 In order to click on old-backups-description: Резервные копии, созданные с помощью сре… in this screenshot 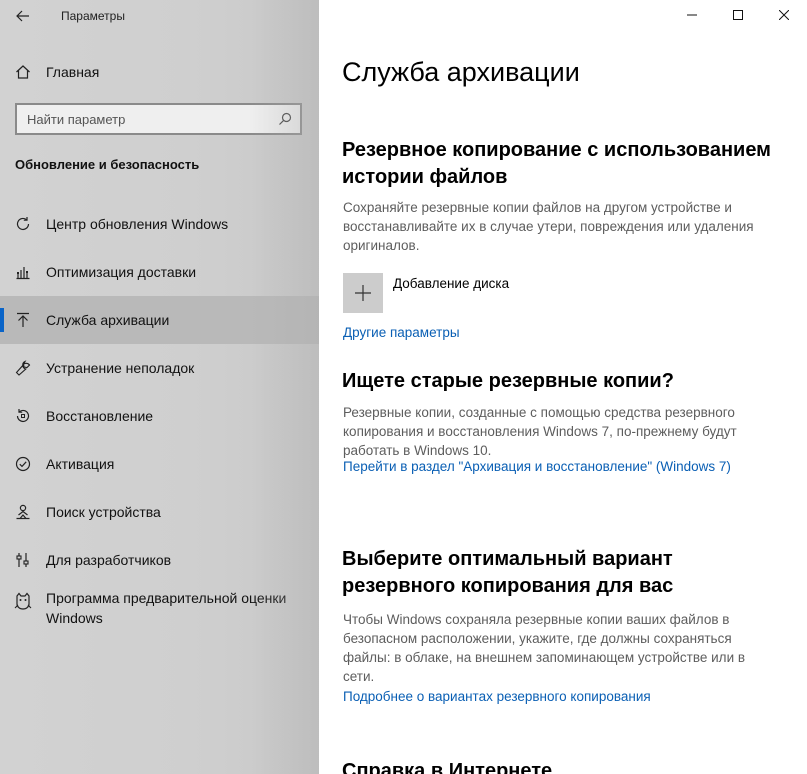, I will do `click(540, 431)`.